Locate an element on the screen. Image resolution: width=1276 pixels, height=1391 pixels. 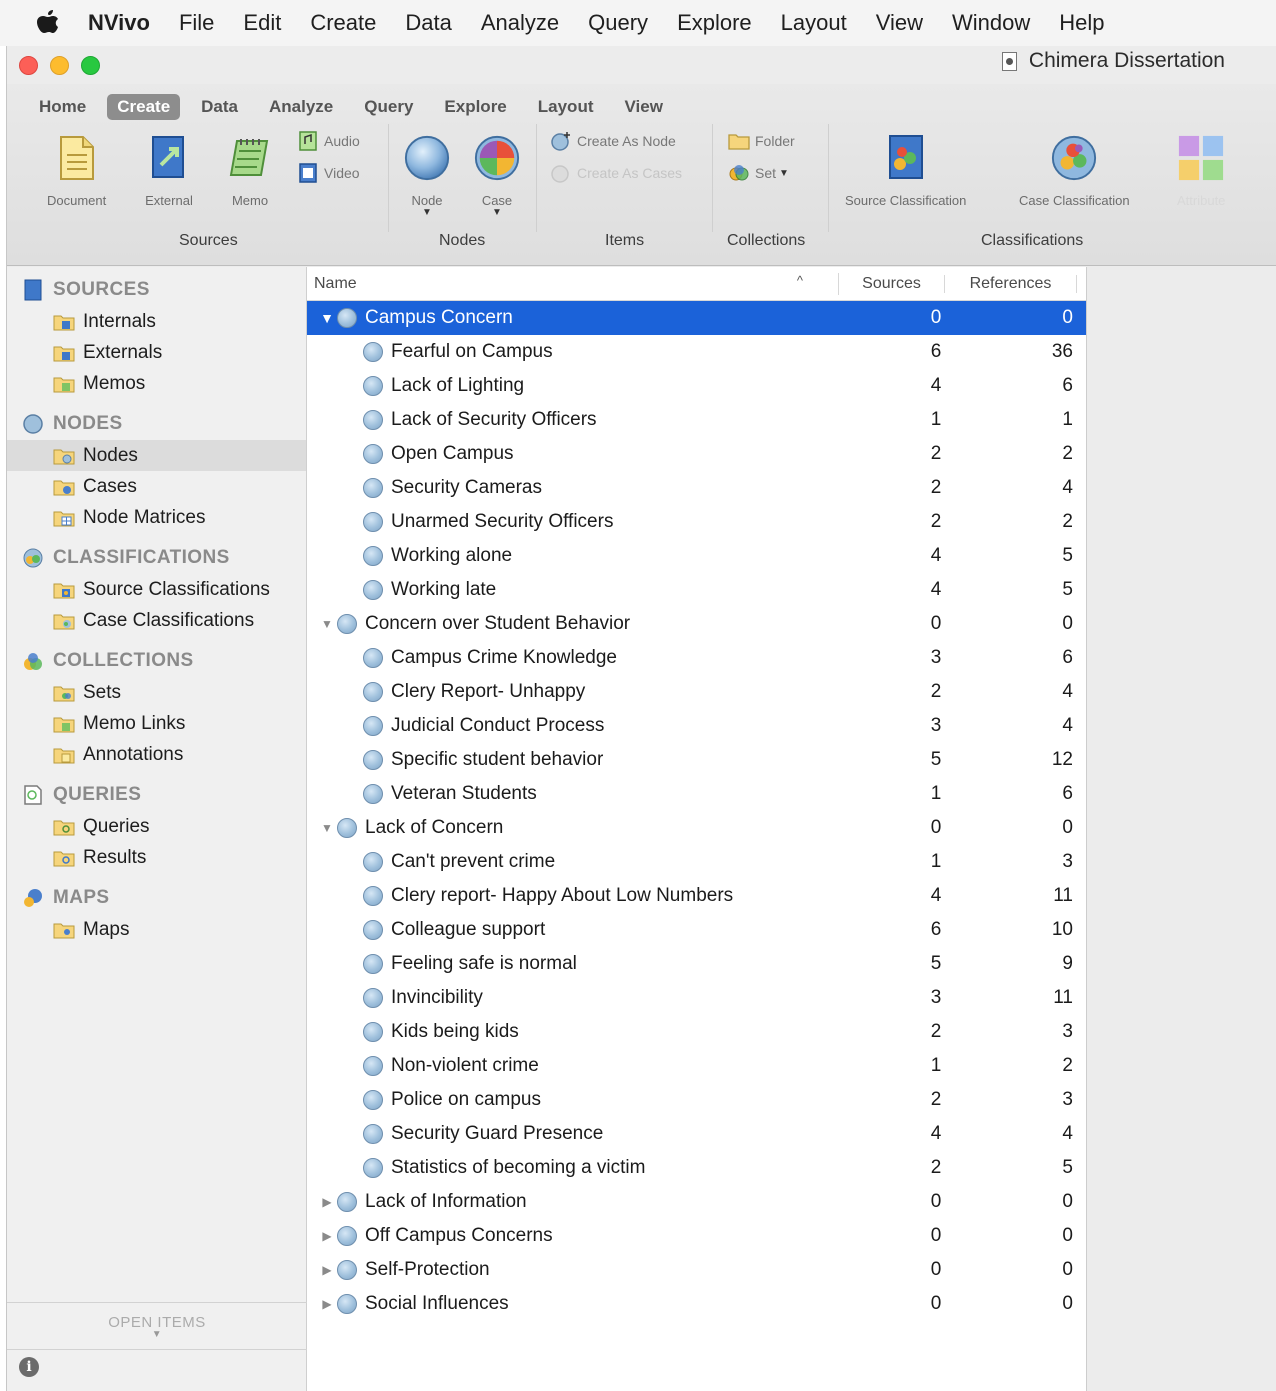
menu-help: Help is located at coordinates (1081, 23).